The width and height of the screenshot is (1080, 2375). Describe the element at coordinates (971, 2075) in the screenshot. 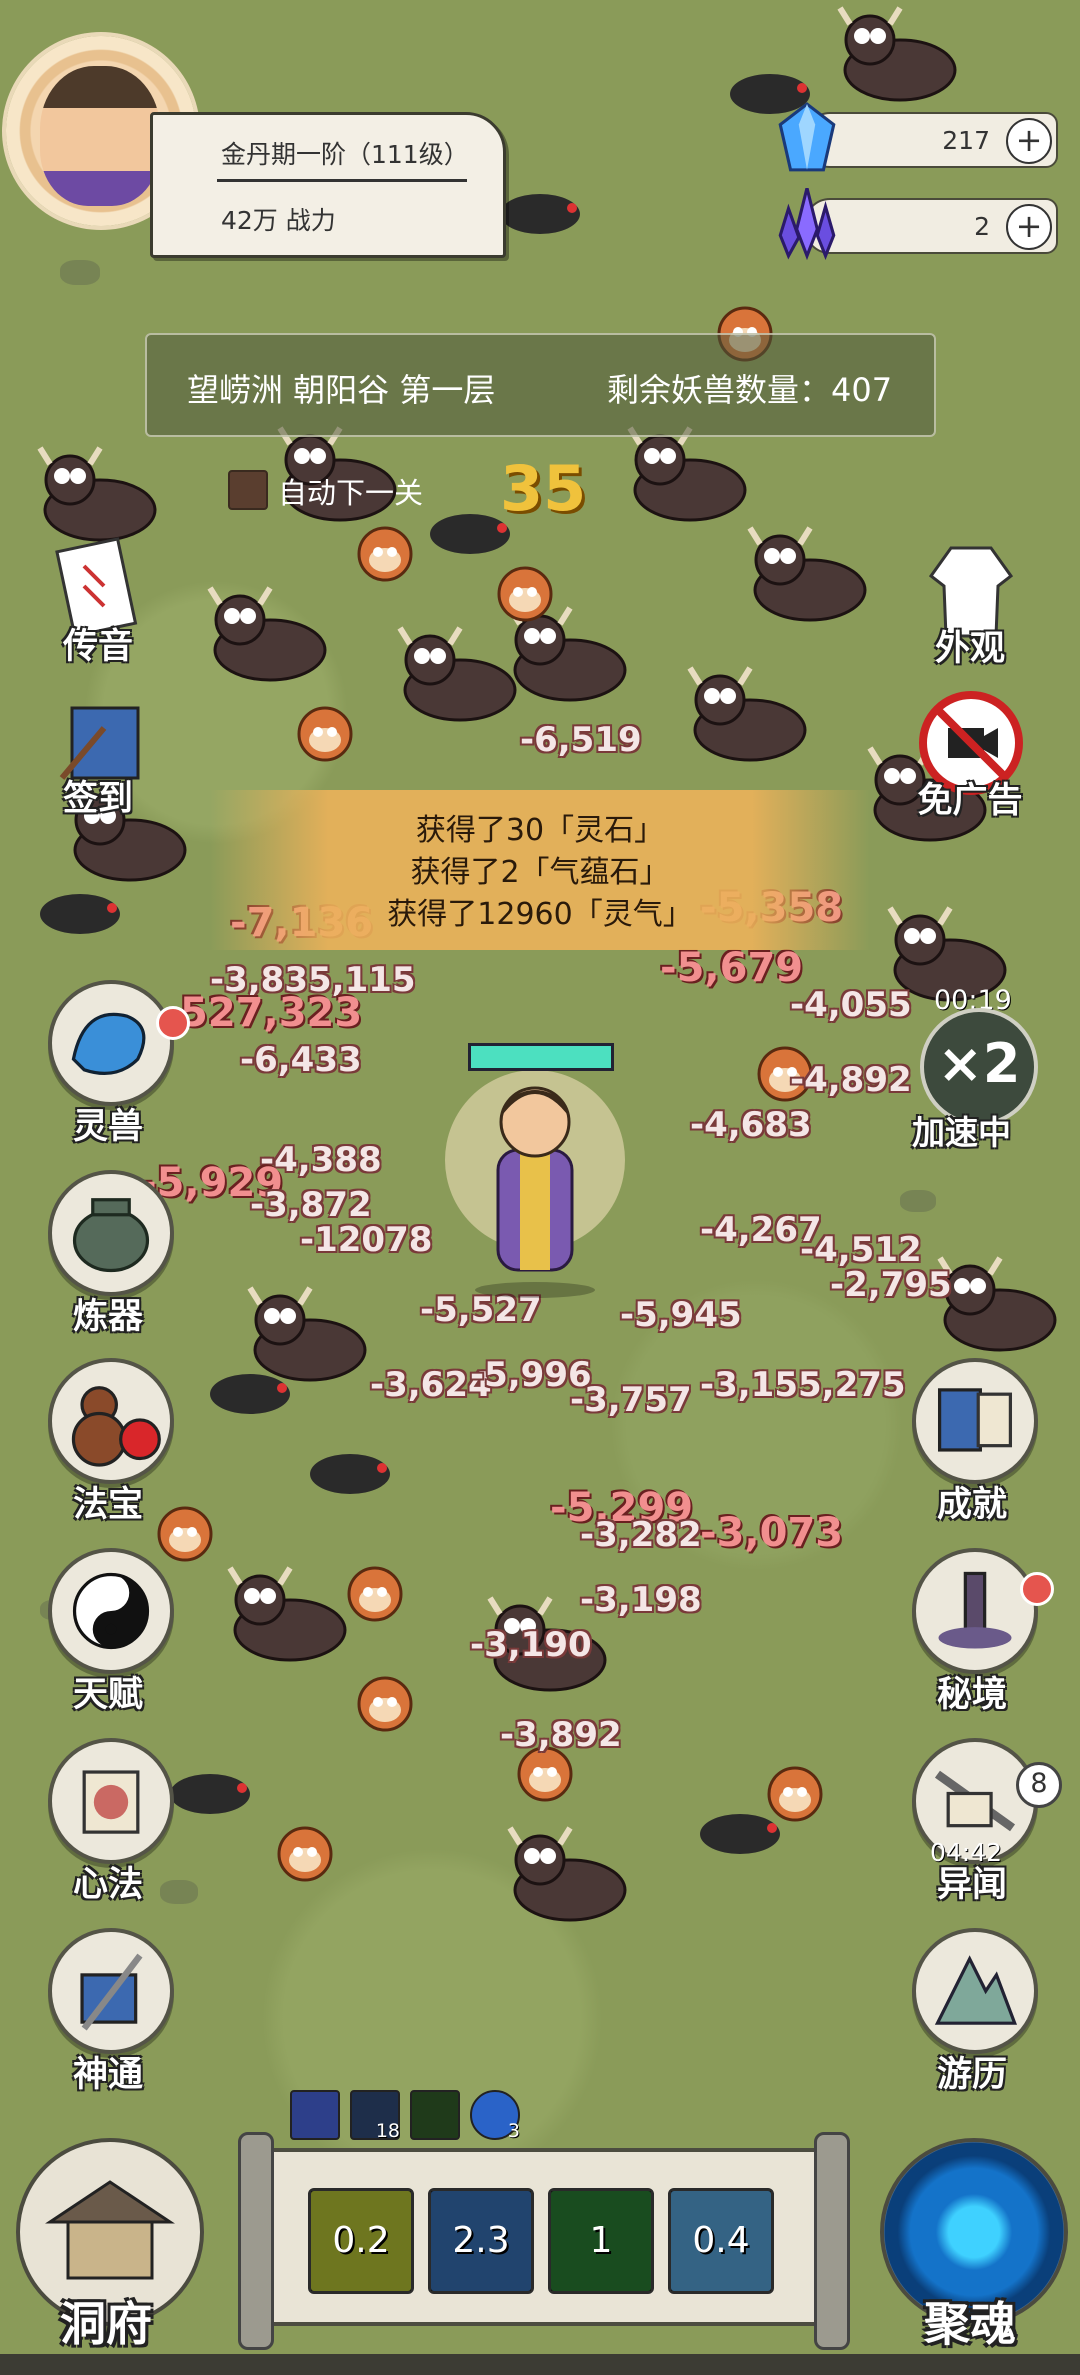

I see `travel-label: 游历` at that location.